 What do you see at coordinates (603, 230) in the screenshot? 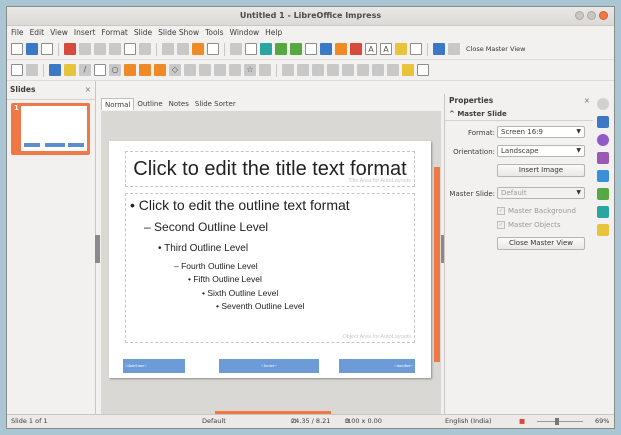
I see `sidebar-navigator-icon` at bounding box center [603, 230].